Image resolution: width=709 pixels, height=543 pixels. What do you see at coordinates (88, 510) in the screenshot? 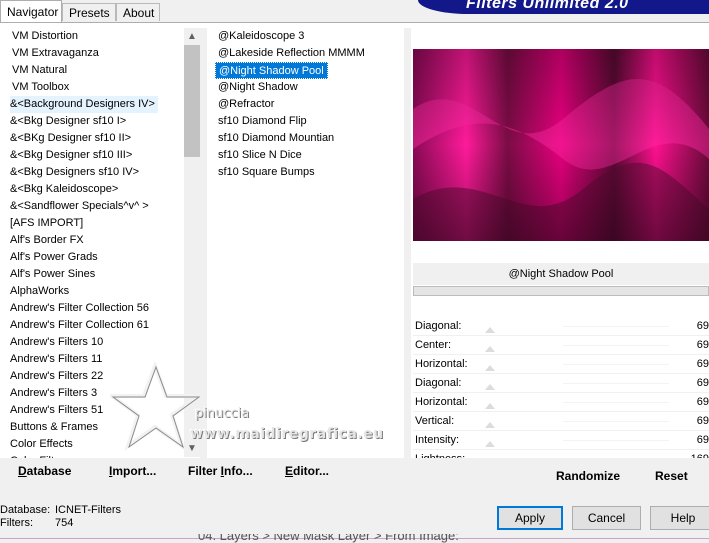
I see `database-value: ICNET-Filters` at bounding box center [88, 510].